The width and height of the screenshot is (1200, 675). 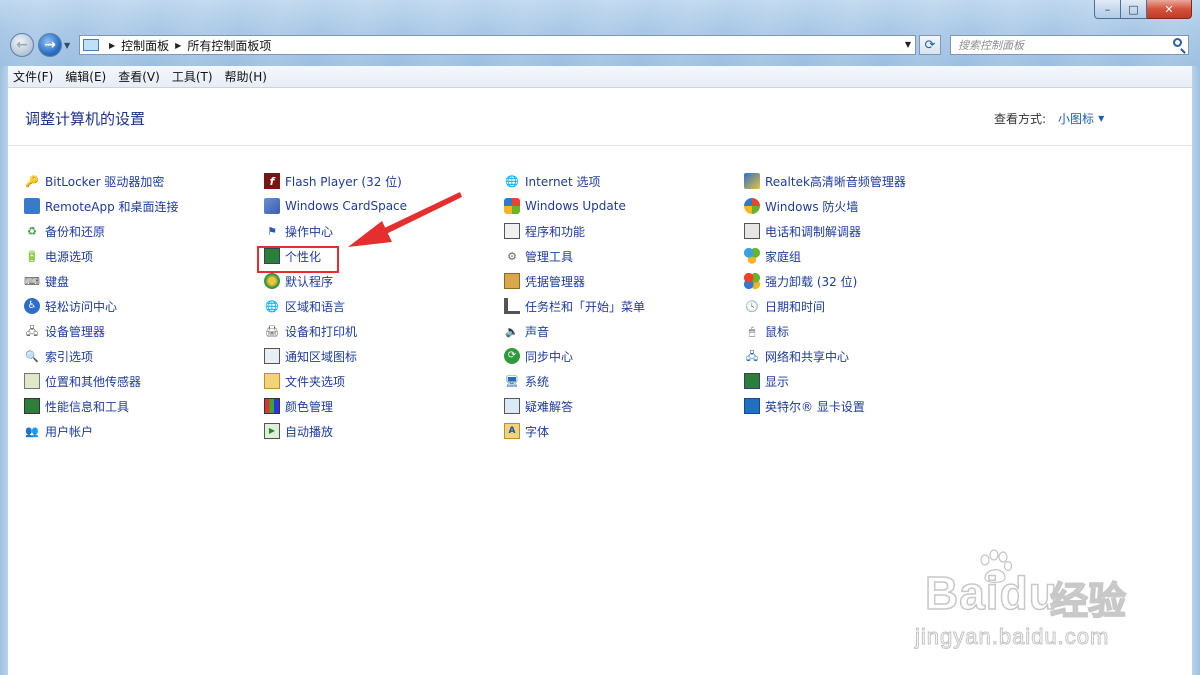 I want to click on item-intel-graphics: 英特尔® 显卡设置, so click(x=804, y=406).